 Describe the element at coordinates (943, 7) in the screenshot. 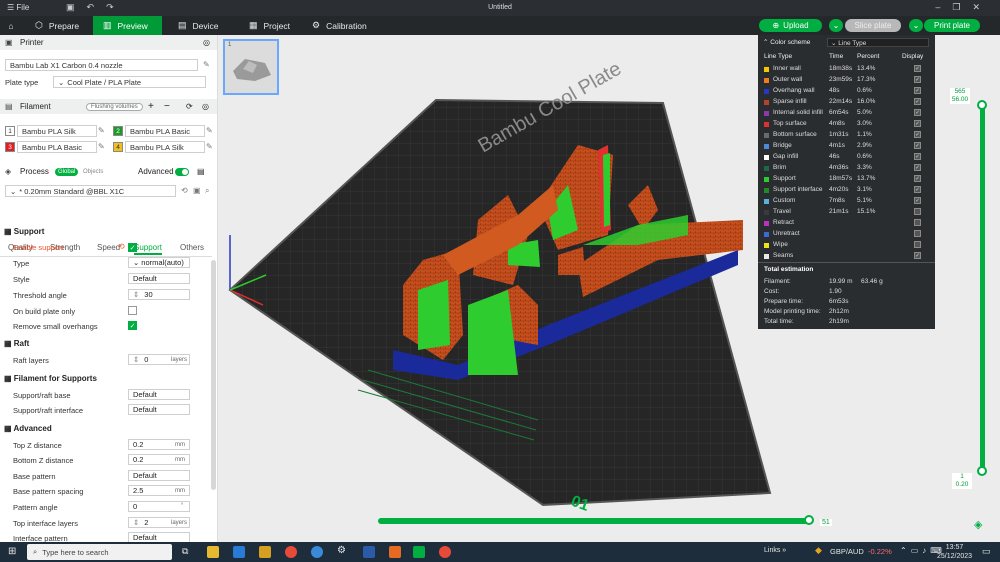

I see `minimize-icon: –` at that location.